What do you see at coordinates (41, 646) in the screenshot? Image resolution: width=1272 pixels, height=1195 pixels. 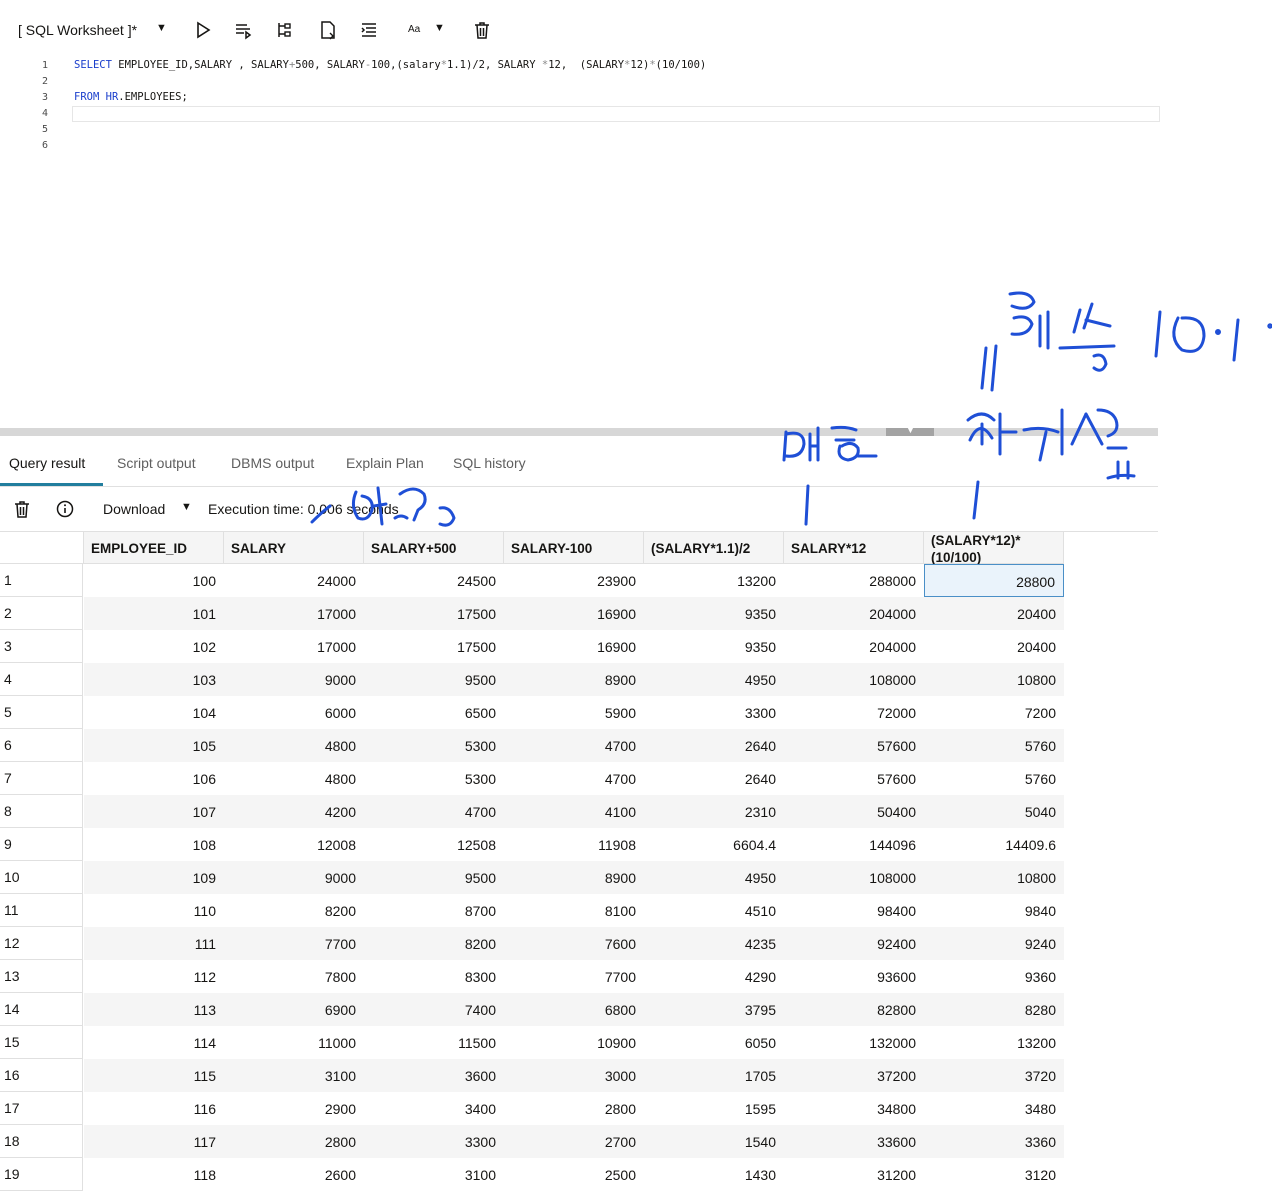 I see `row-number: 3` at bounding box center [41, 646].